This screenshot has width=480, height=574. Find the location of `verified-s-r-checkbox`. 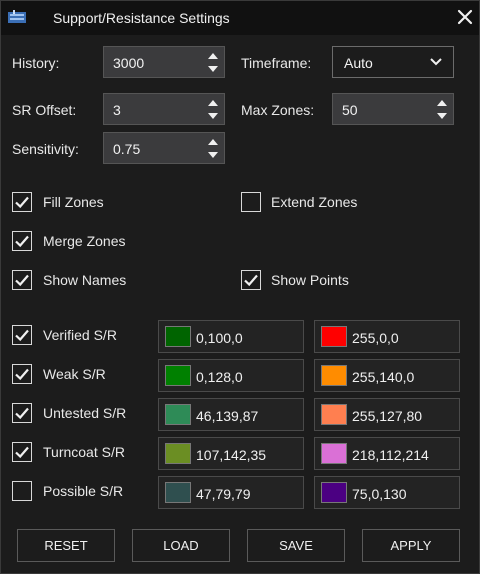

verified-s-r-checkbox is located at coordinates (22, 335).